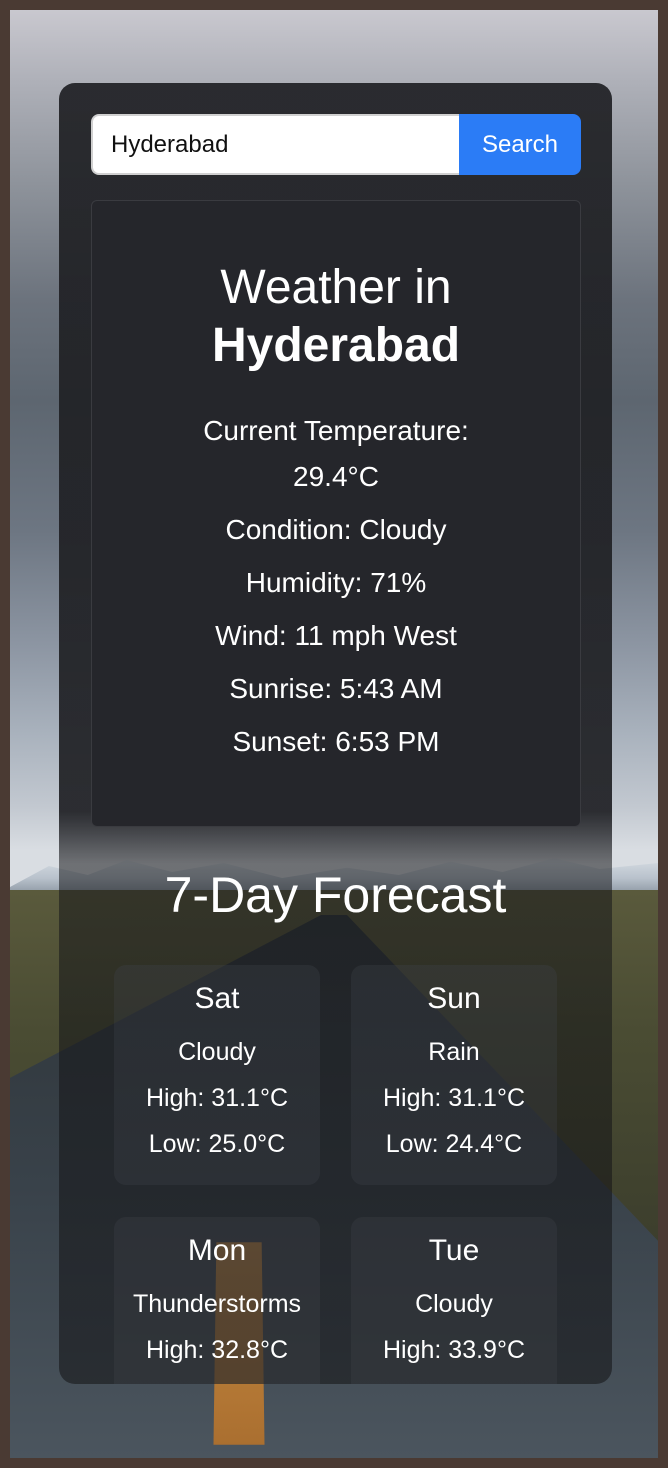  I want to click on temperature-value: 29.4°C, so click(336, 476).